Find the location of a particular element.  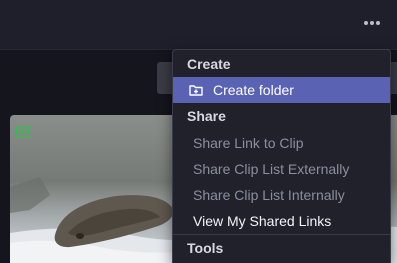

menu-divider is located at coordinates (281, 234).